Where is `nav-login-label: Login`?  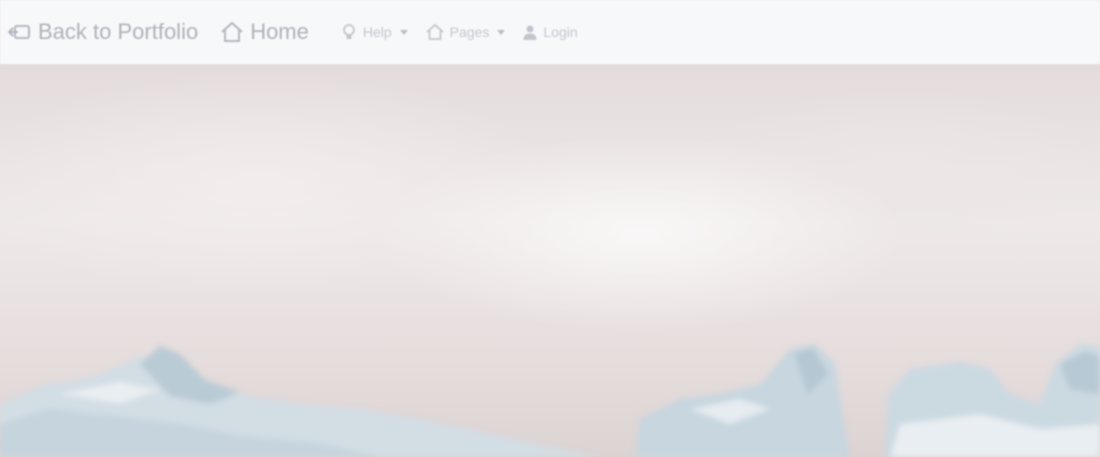
nav-login-label: Login is located at coordinates (560, 32).